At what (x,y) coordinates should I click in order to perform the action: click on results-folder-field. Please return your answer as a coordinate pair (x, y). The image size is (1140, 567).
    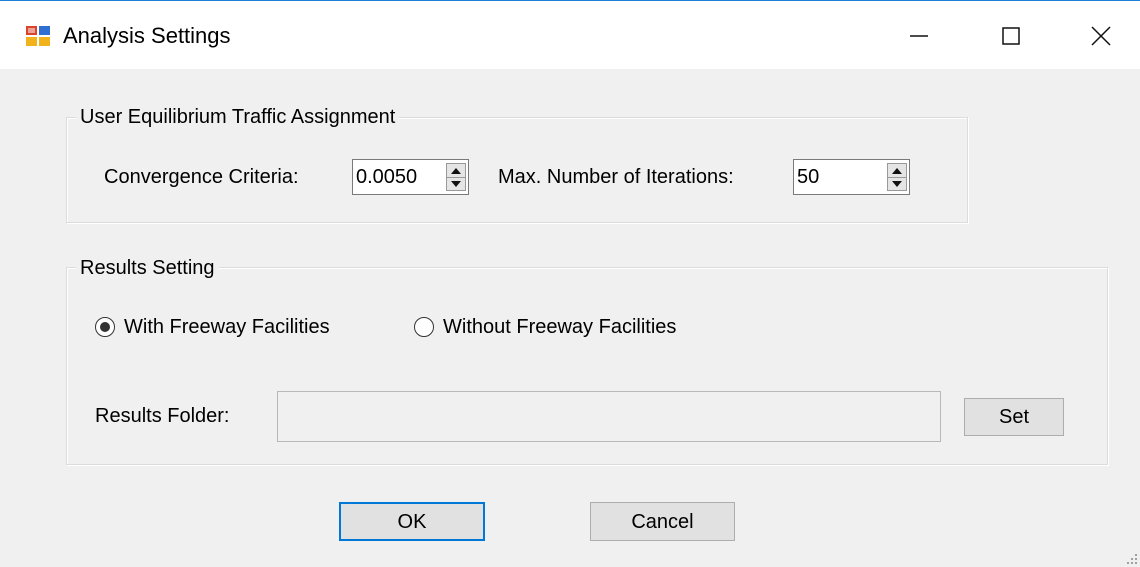
    Looking at the image, I should click on (609, 416).